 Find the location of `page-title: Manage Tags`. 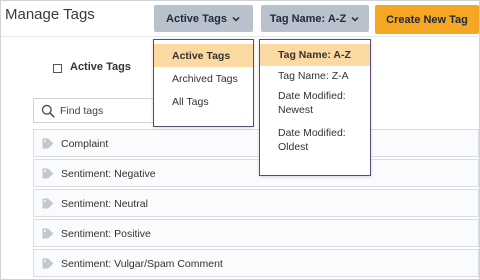

page-title: Manage Tags is located at coordinates (50, 14).